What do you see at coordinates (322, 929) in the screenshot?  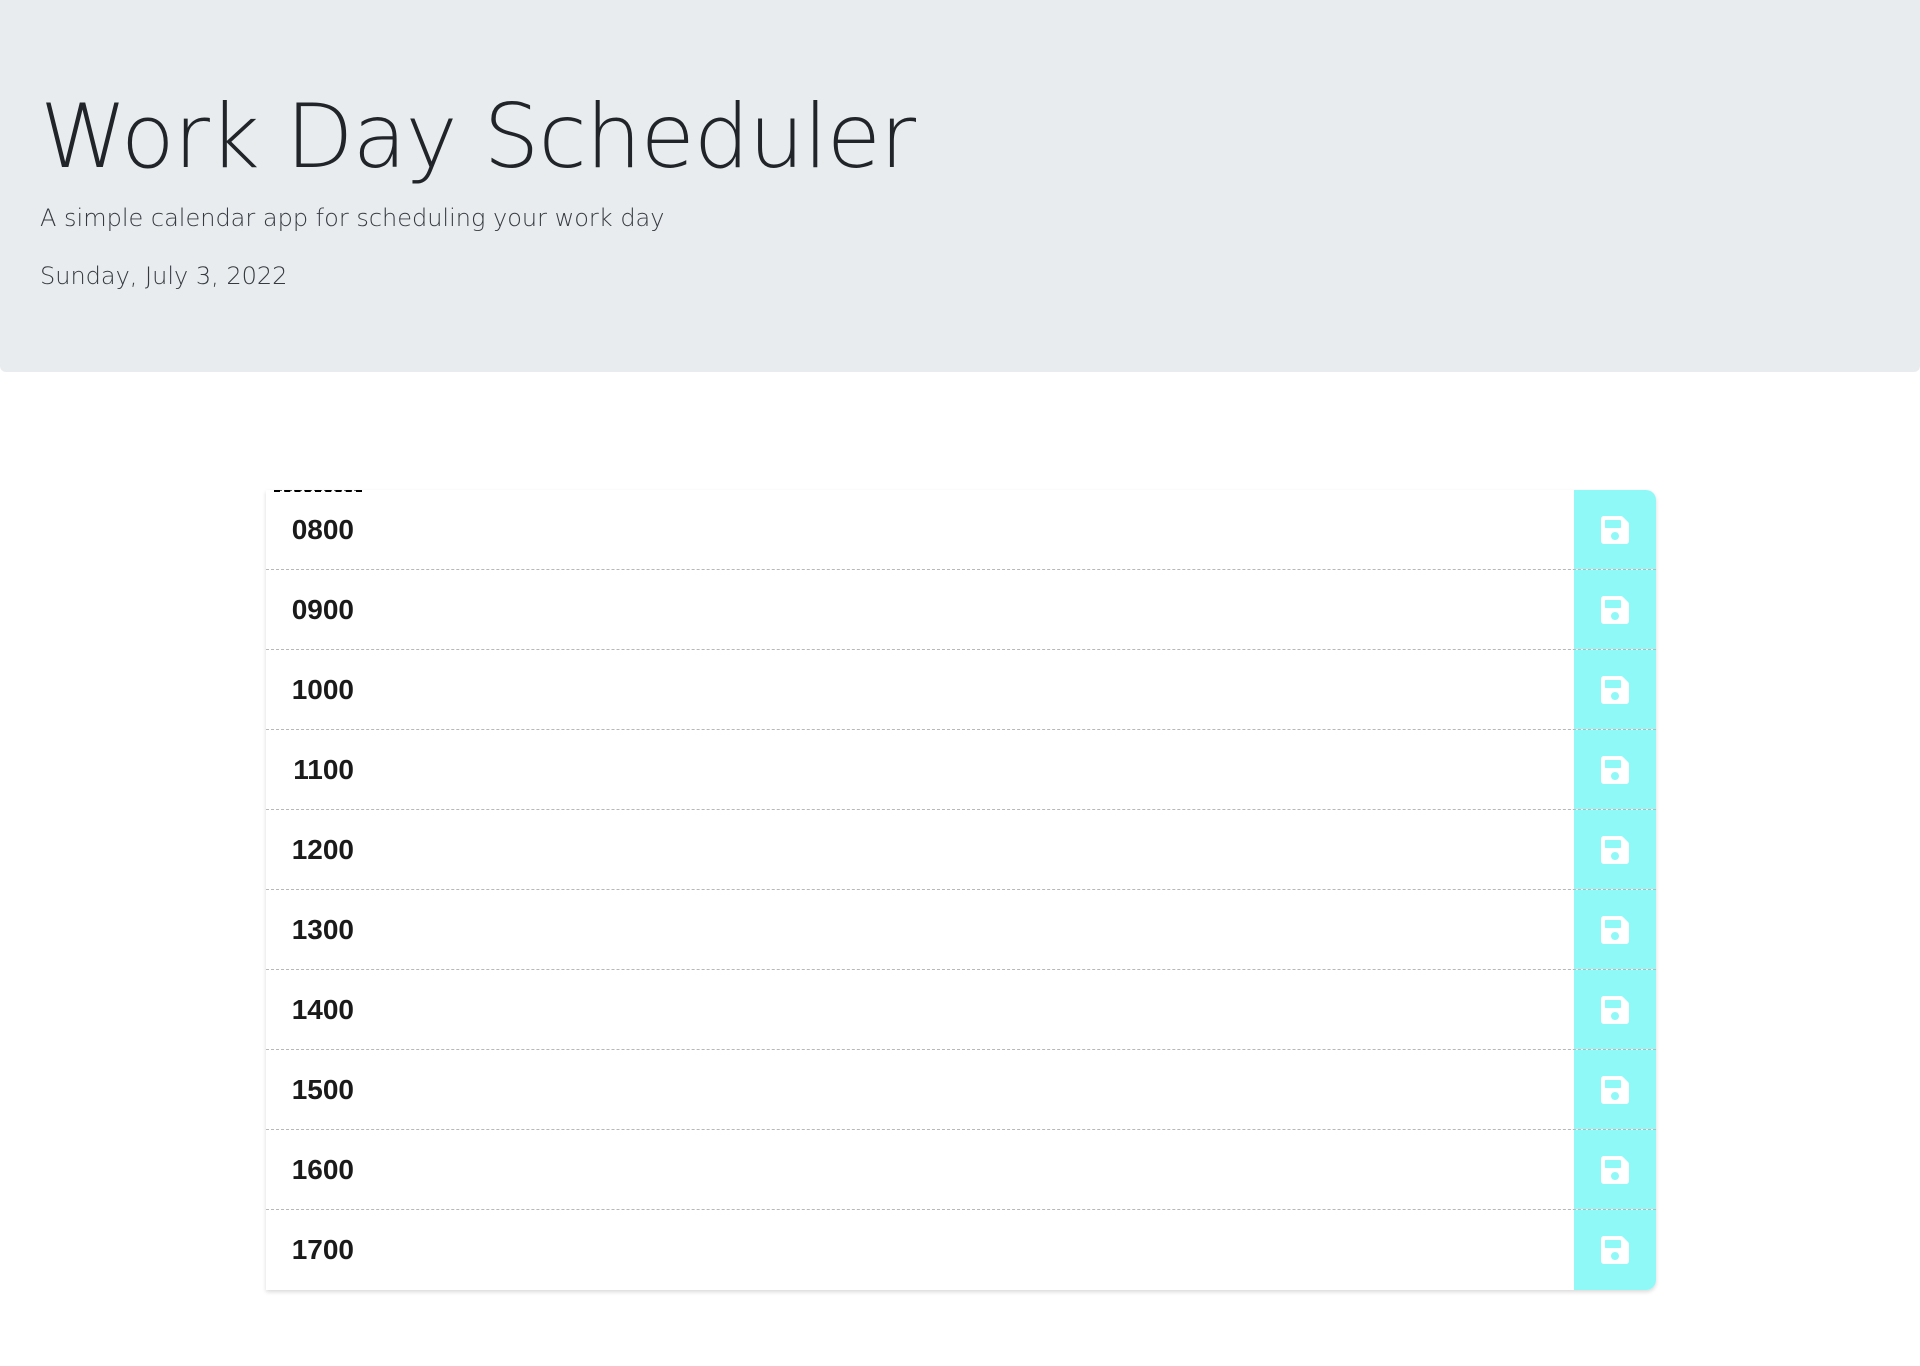 I see `hour-label: 1300` at bounding box center [322, 929].